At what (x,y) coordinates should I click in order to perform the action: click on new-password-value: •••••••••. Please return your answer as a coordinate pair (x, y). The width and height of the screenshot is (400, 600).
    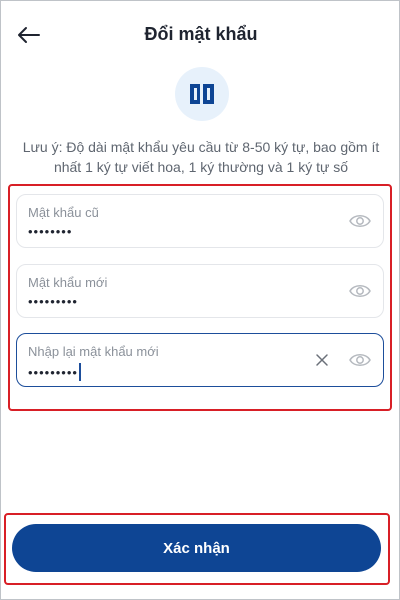
    Looking at the image, I should click on (53, 301).